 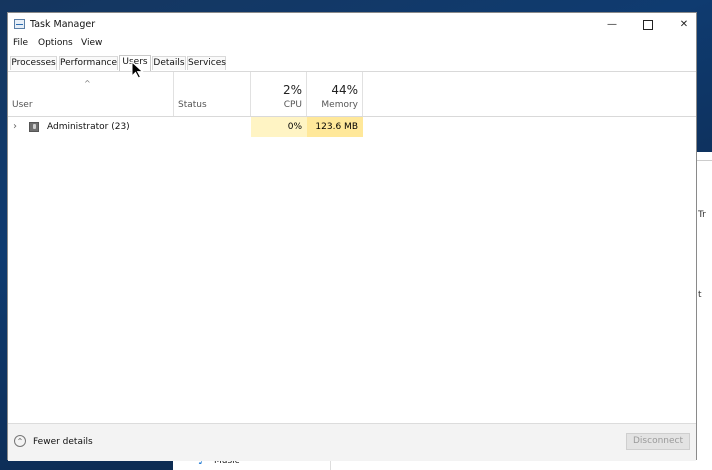 What do you see at coordinates (137, 70) in the screenshot?
I see `mouse-cursor-icon` at bounding box center [137, 70].